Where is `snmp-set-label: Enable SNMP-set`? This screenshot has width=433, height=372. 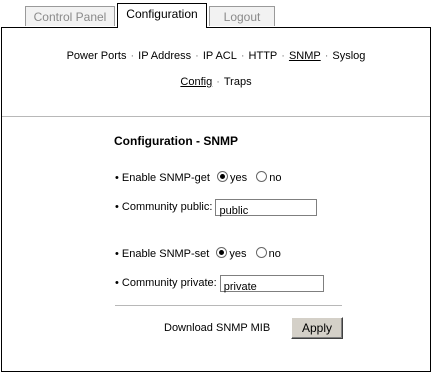 snmp-set-label: Enable SNMP-set is located at coordinates (165, 254).